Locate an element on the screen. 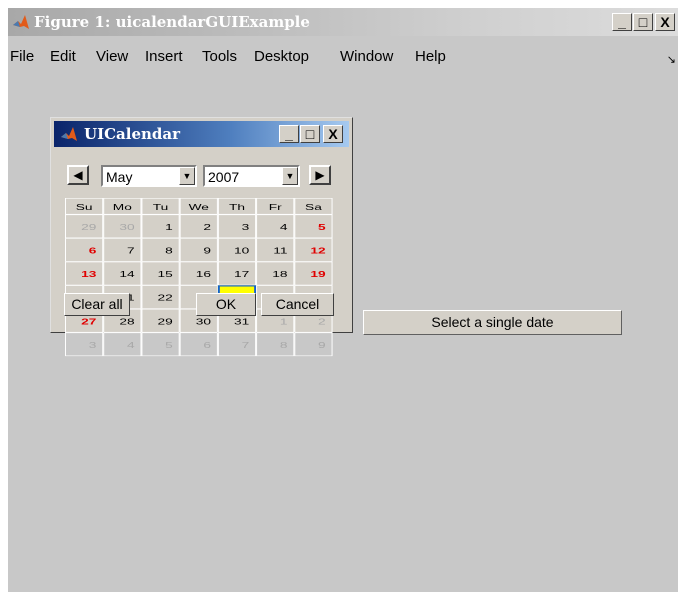 This screenshot has height=592, width=678. weekday-header: Mo is located at coordinates (122, 206).